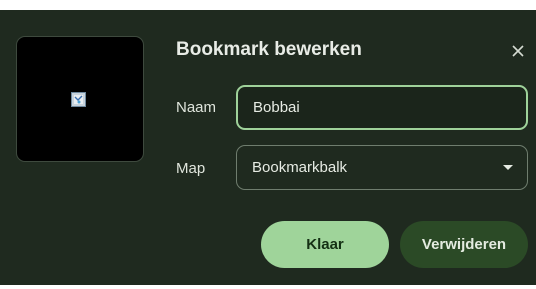  I want to click on name-input, so click(389, 107).